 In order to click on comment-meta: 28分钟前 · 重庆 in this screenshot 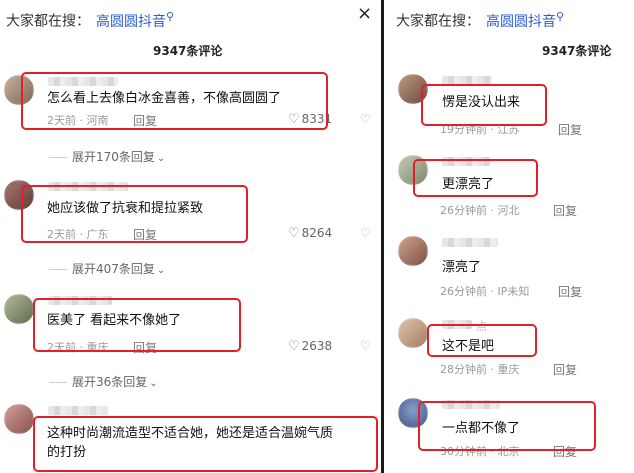, I will do `click(480, 369)`.